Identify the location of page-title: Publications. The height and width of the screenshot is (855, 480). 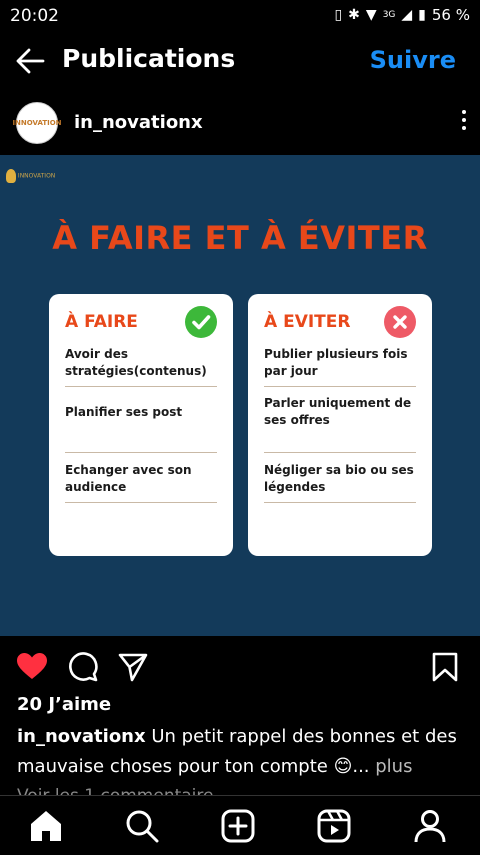
(149, 58).